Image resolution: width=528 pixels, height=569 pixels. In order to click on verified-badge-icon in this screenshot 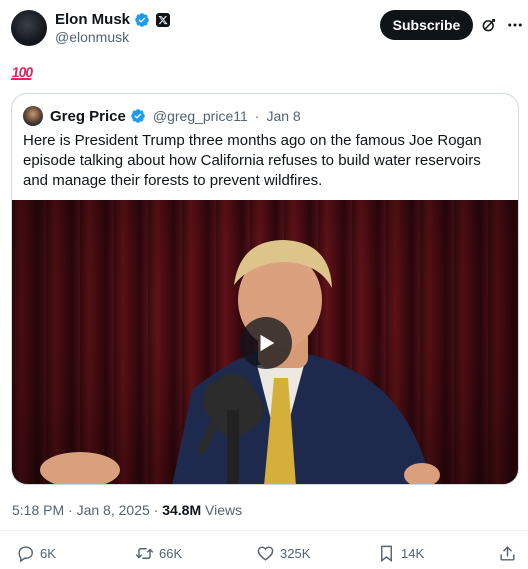, I will do `click(142, 19)`.